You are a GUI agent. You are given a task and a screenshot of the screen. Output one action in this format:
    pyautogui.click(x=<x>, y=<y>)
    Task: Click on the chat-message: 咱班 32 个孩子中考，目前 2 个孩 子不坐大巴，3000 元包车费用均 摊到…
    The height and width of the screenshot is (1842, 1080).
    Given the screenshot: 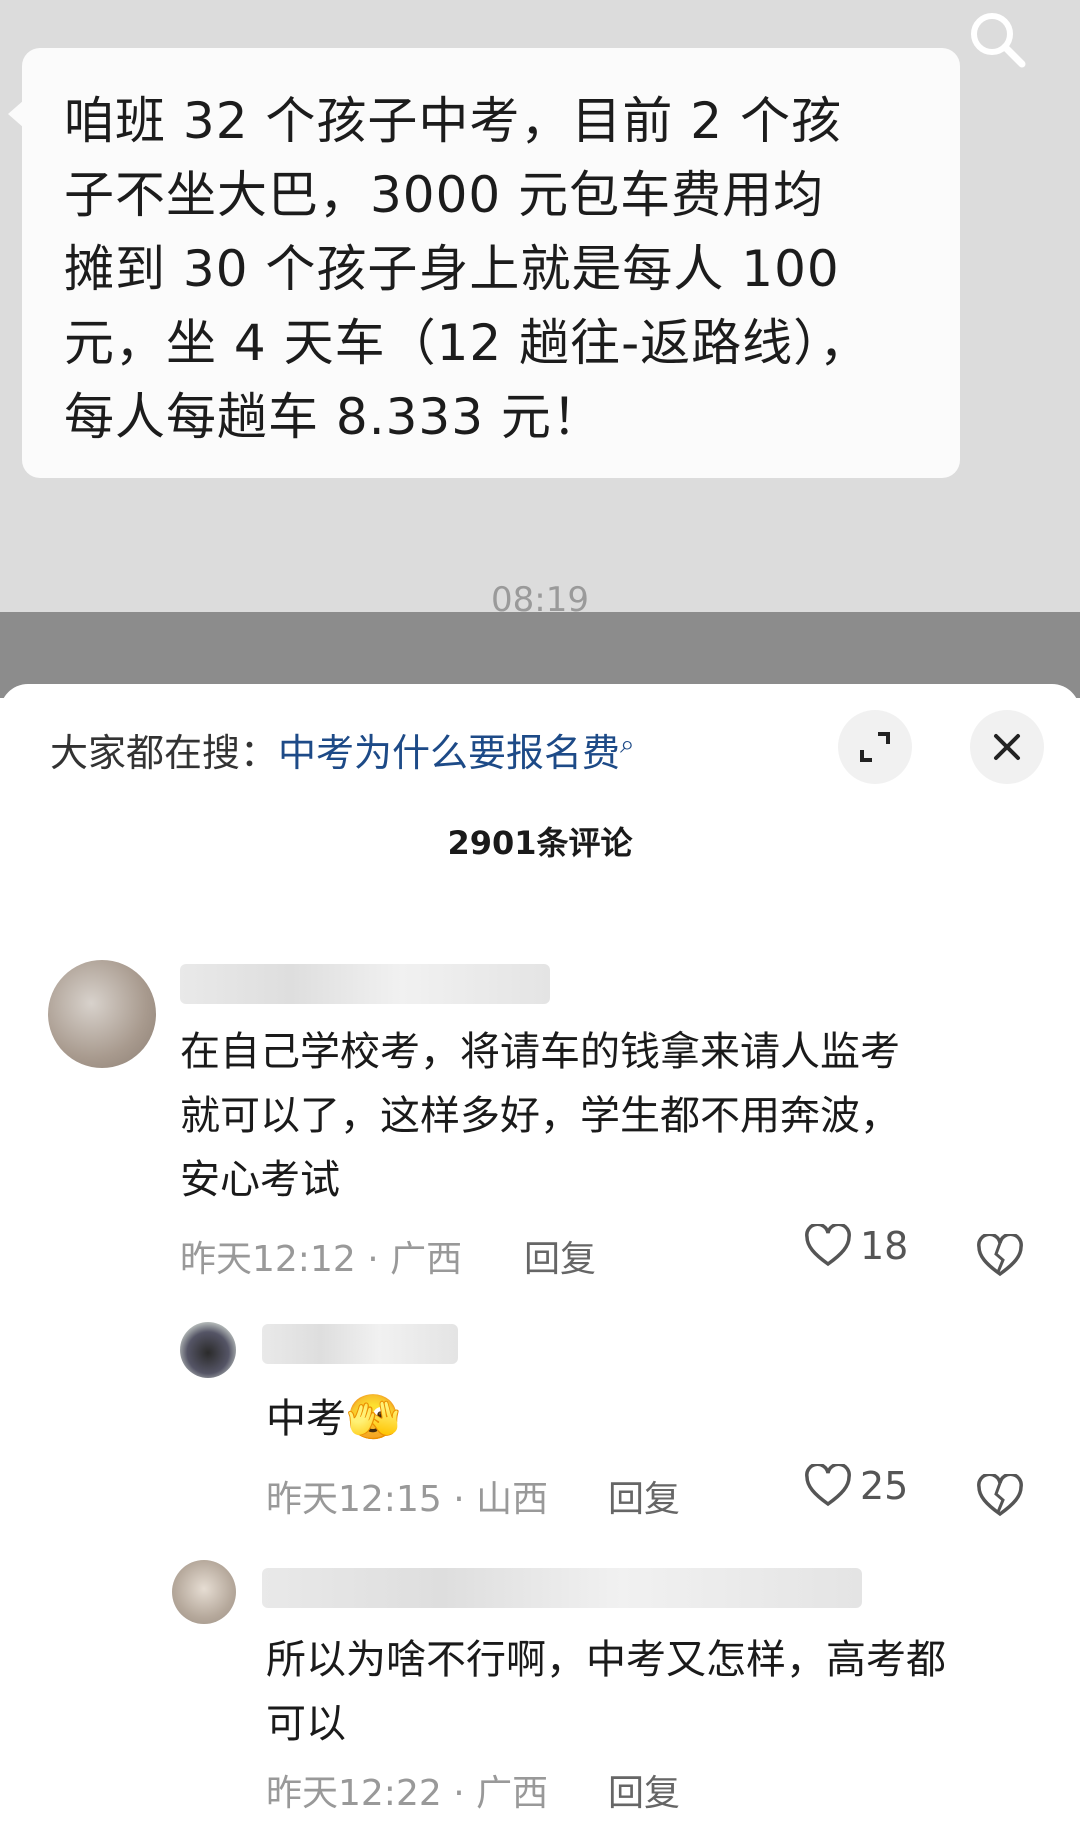 What is the action you would take?
    pyautogui.click(x=467, y=269)
    